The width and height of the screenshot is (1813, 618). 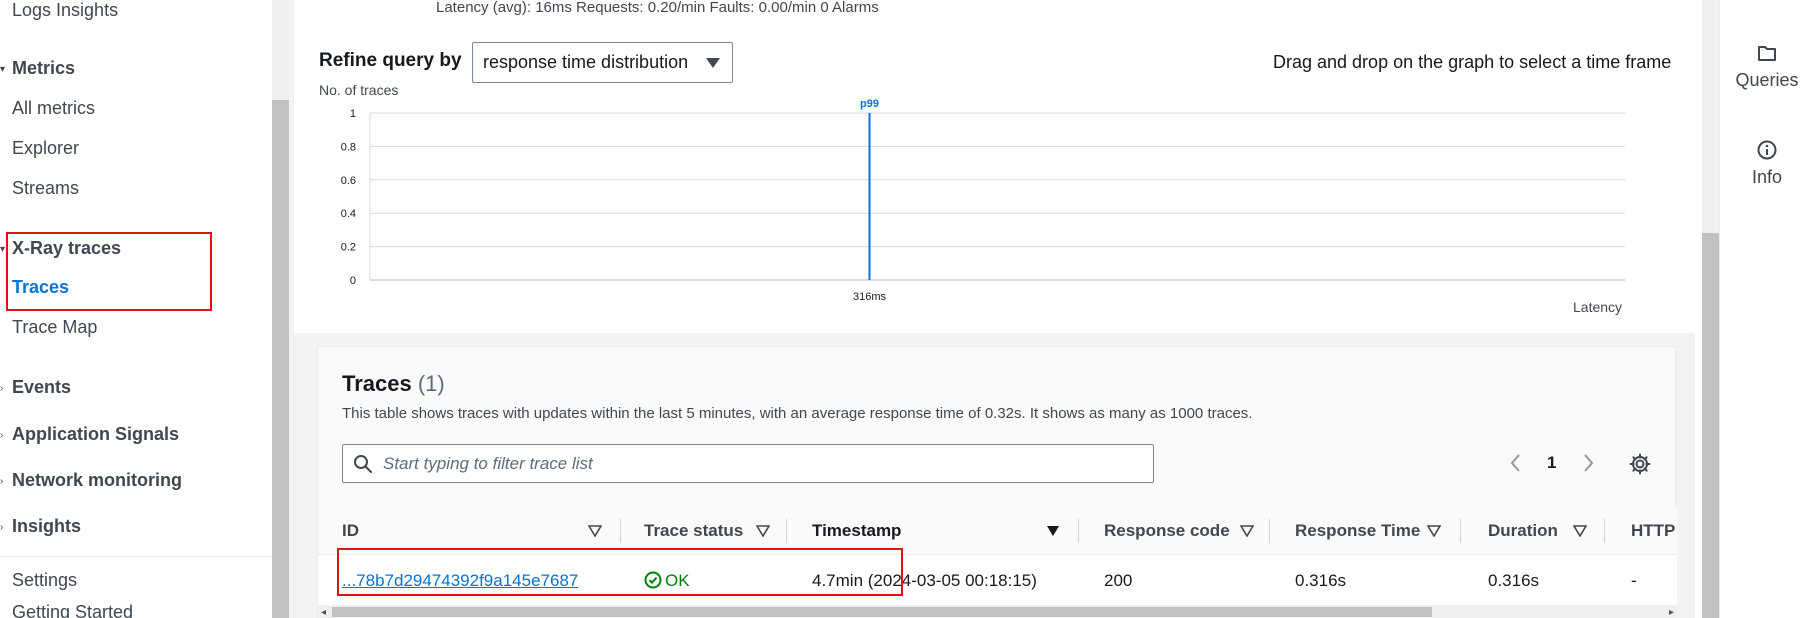 I want to click on http-cell: -, so click(x=1634, y=580).